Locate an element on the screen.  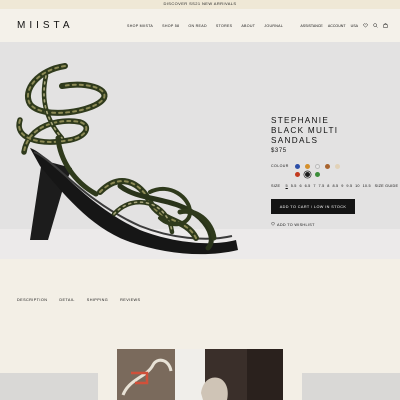
search-icon is located at coordinates (375, 25).